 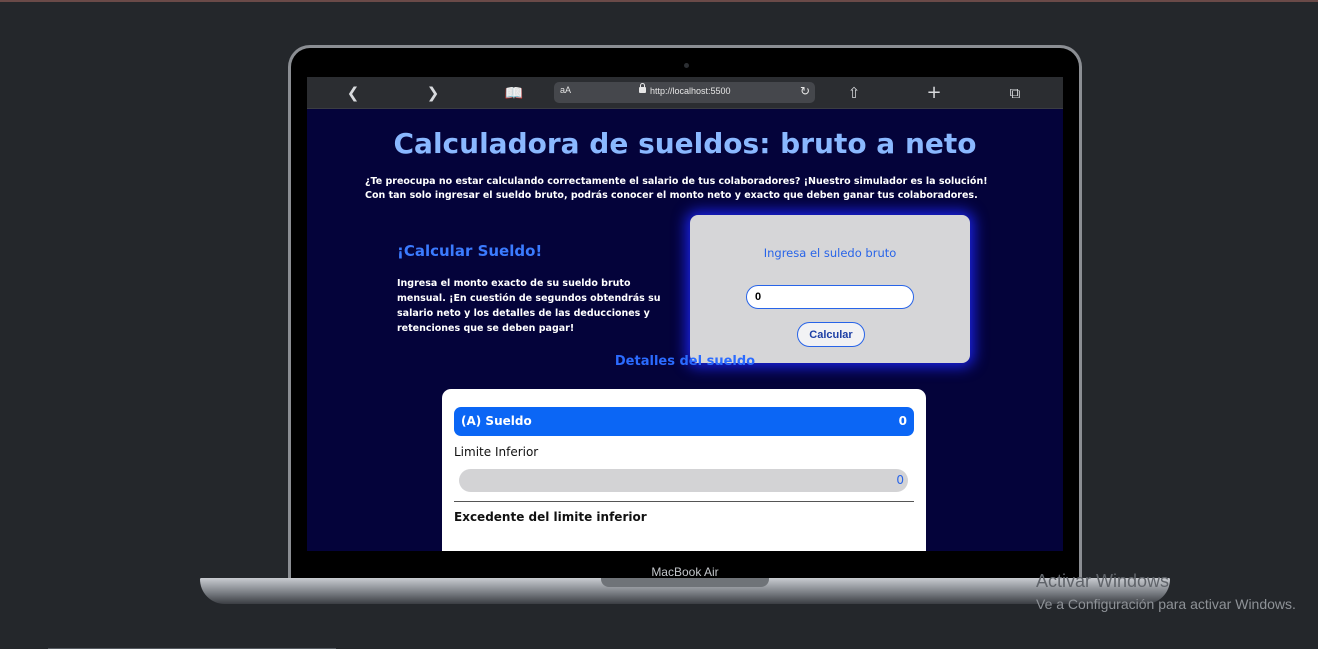 What do you see at coordinates (690, 91) in the screenshot?
I see `url-text: http://localhost:5500` at bounding box center [690, 91].